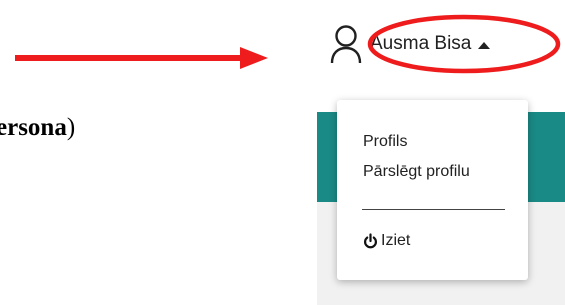  I want to click on caret-up-icon, so click(484, 45).